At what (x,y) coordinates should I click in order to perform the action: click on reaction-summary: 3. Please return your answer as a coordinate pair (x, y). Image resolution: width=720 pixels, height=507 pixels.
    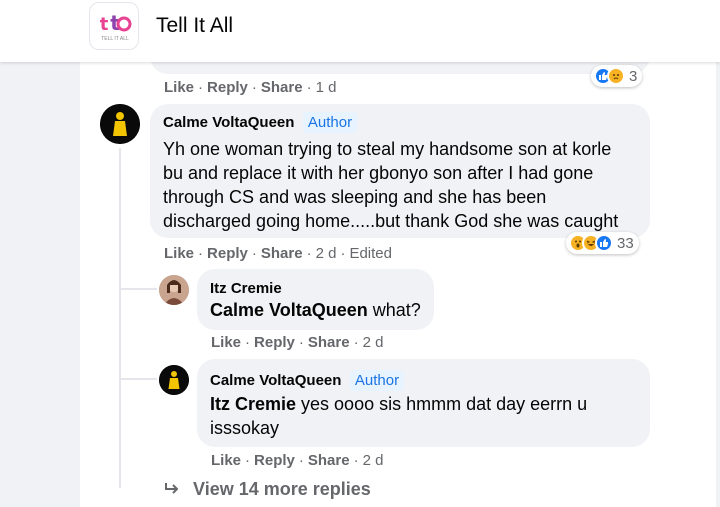
    Looking at the image, I should click on (617, 76).